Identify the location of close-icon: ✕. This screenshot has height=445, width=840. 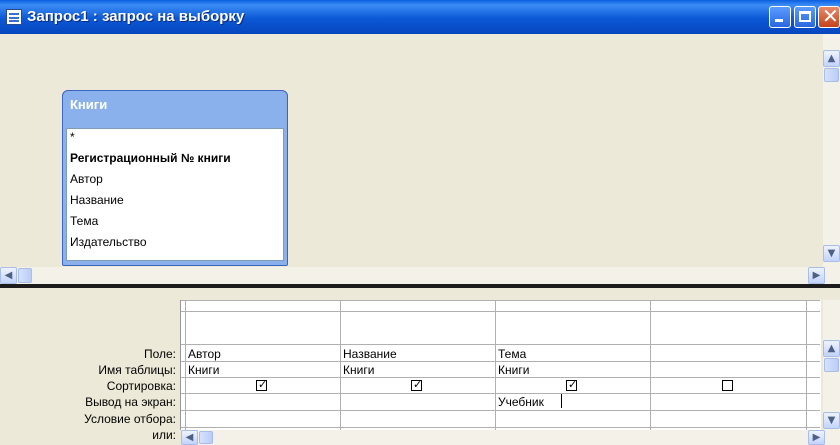
(830, 16).